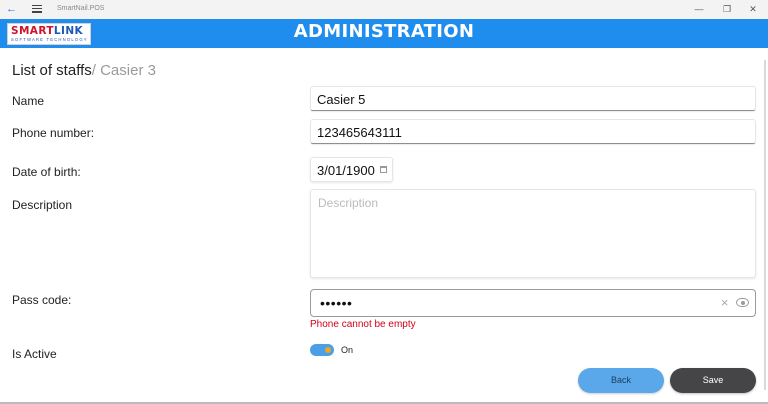  I want to click on page-title: ADMINISTRATION, so click(384, 31).